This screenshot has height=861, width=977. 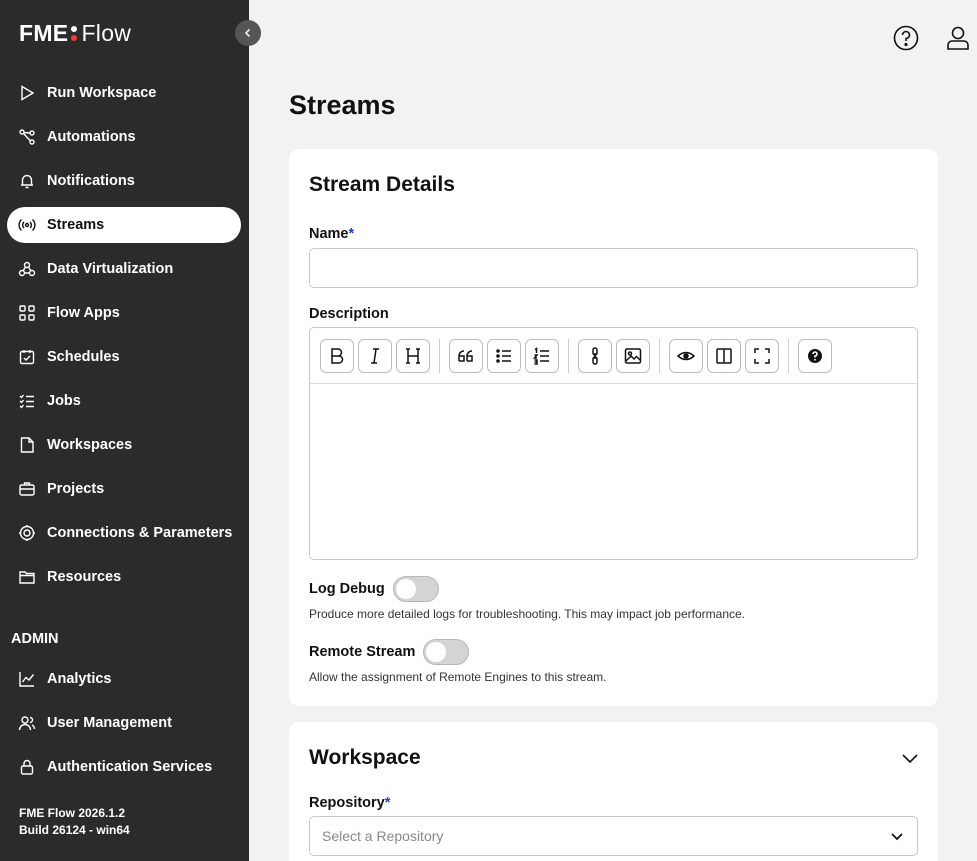 I want to click on numbered-list-button, so click(x=542, y=355).